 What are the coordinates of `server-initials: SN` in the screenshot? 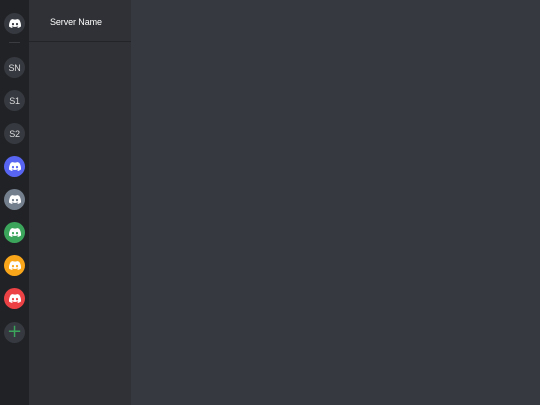 It's located at (14, 67).